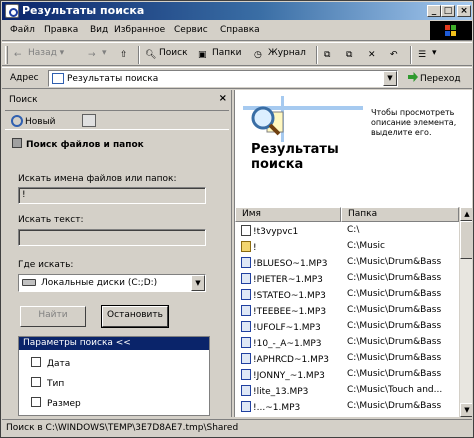  Describe the element at coordinates (466, 214) in the screenshot. I see `scroll-up-button: ▲` at that location.